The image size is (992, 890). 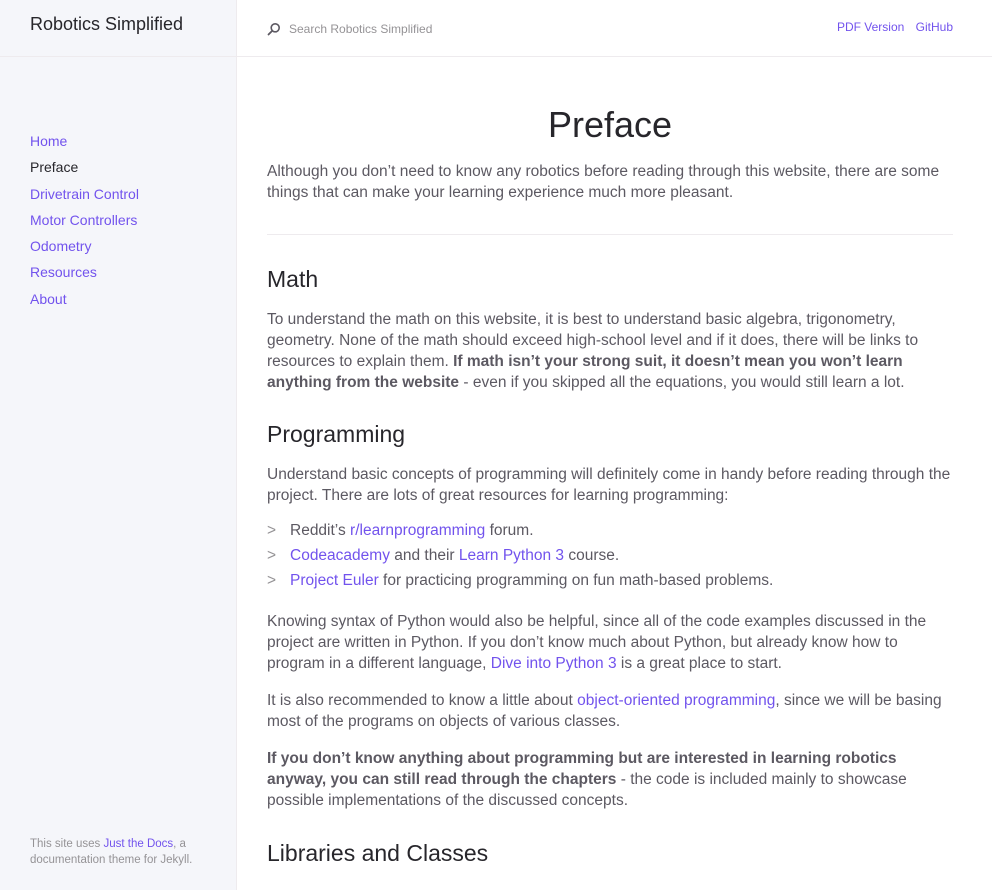 I want to click on search-bar, so click(x=428, y=29).